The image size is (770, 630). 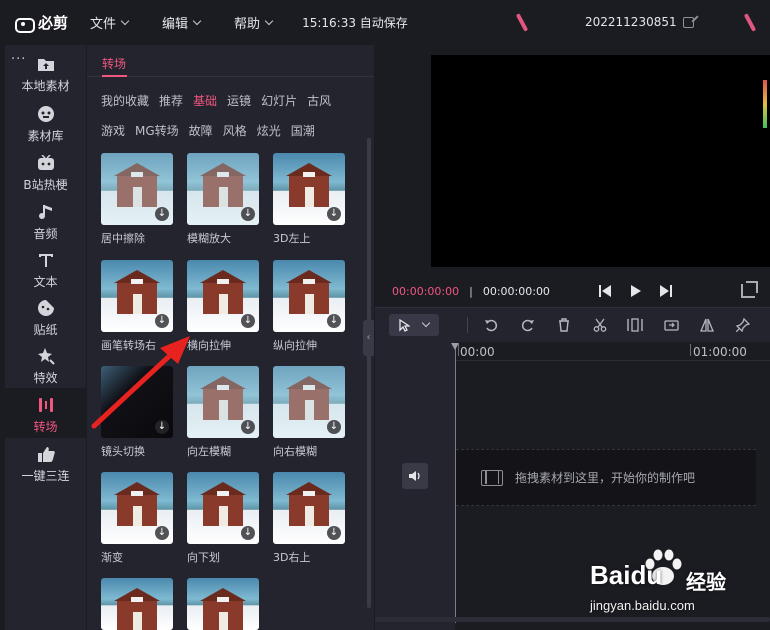 What do you see at coordinates (201, 130) in the screenshot?
I see `category-glitch: 故障` at bounding box center [201, 130].